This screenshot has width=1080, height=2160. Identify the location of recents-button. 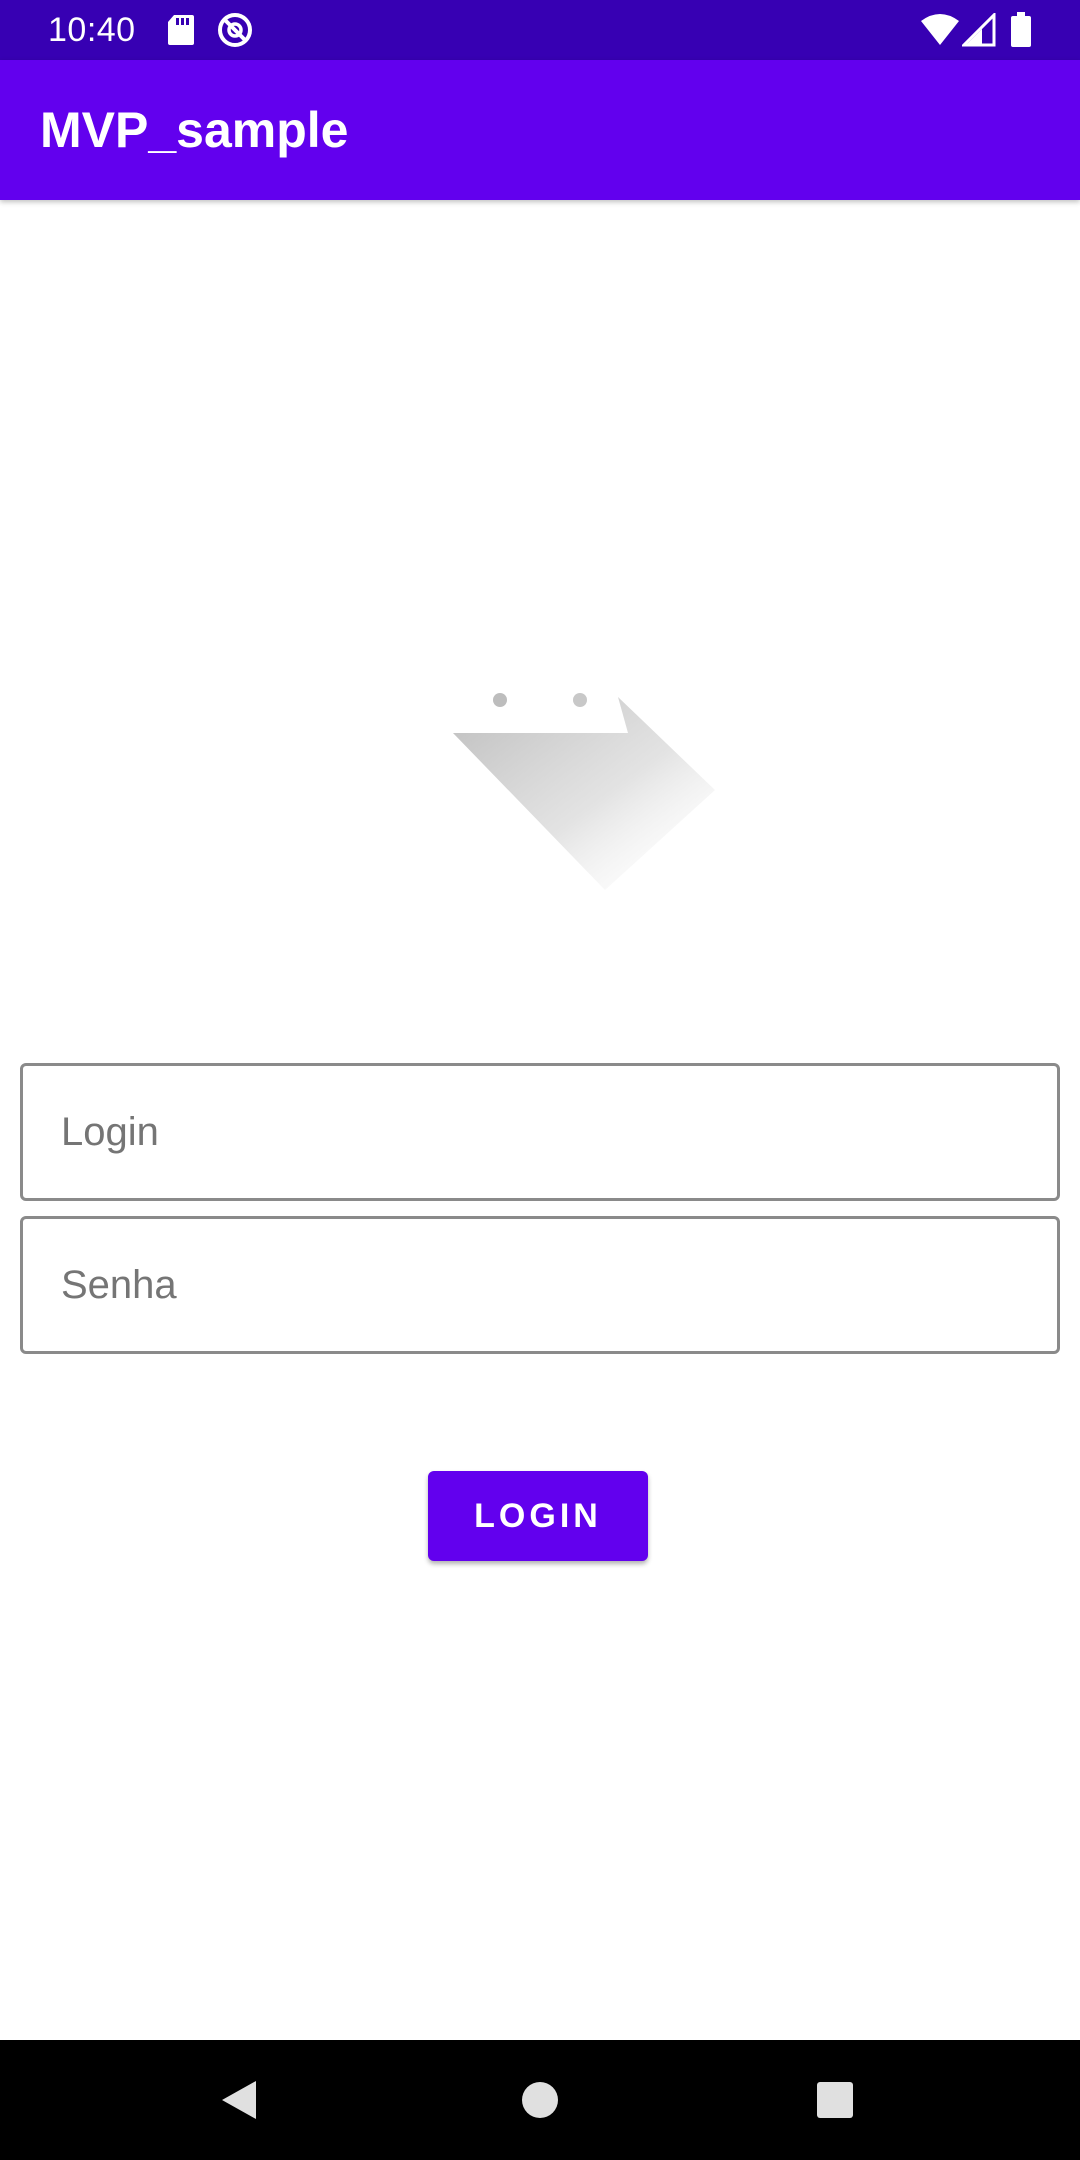
(835, 2100).